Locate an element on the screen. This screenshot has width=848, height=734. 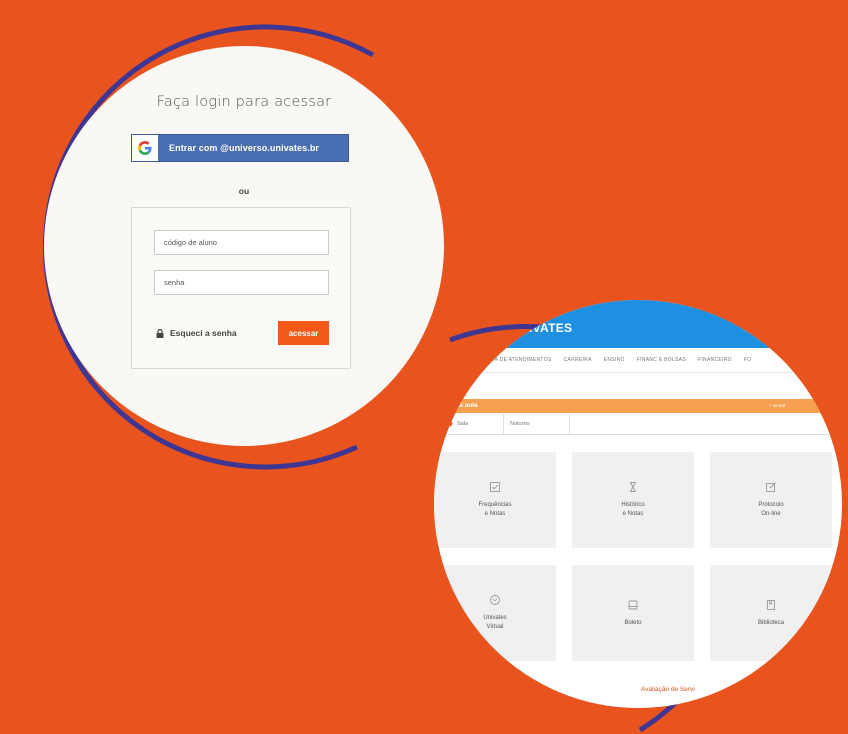
edit-icon is located at coordinates (771, 487).